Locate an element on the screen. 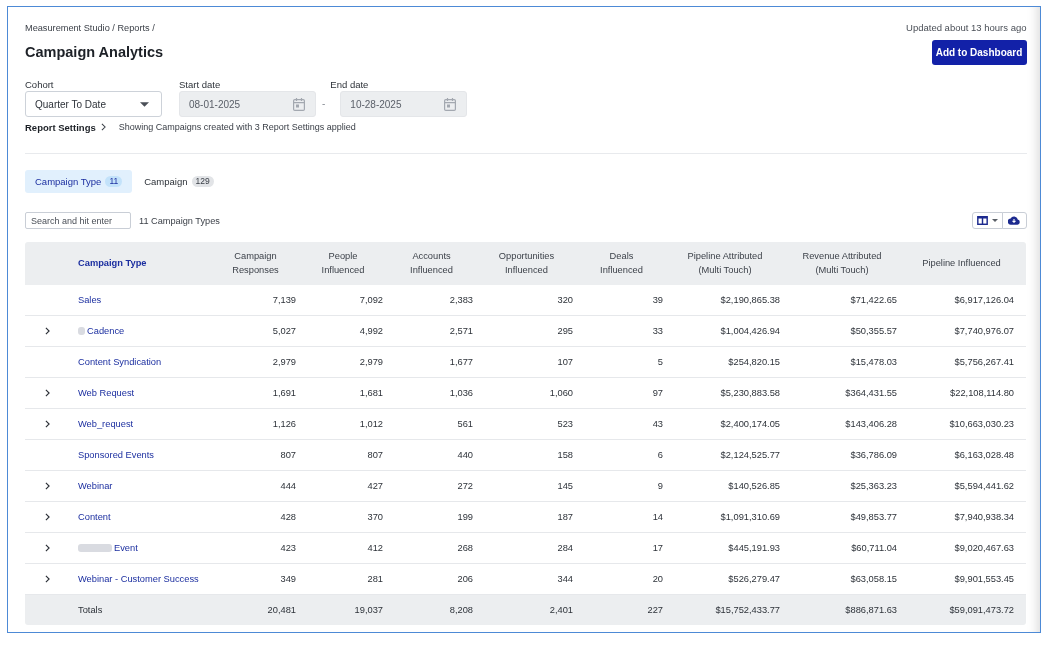  table-cell-text: $140,526.85 is located at coordinates (754, 486).